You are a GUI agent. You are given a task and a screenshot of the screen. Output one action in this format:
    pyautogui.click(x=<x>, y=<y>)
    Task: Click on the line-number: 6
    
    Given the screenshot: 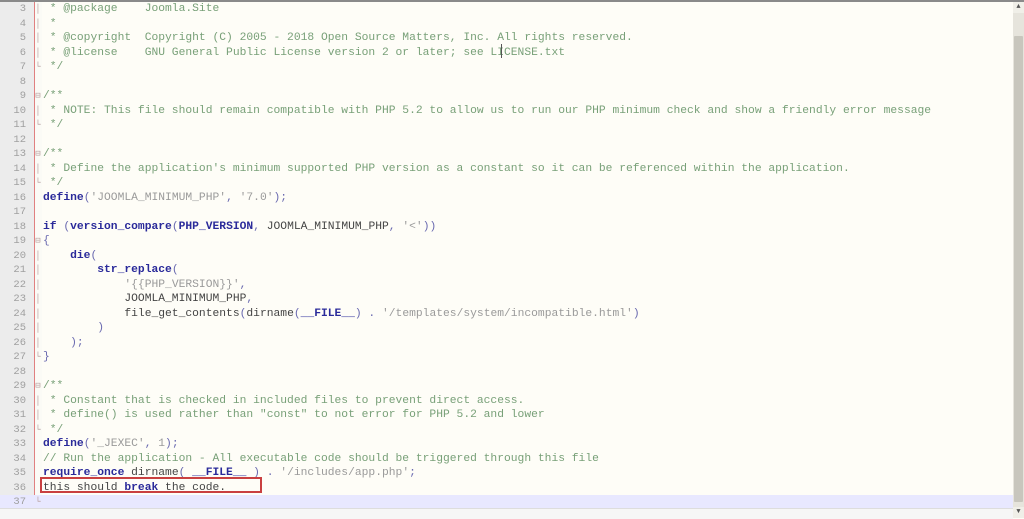 What is the action you would take?
    pyautogui.click(x=22, y=52)
    